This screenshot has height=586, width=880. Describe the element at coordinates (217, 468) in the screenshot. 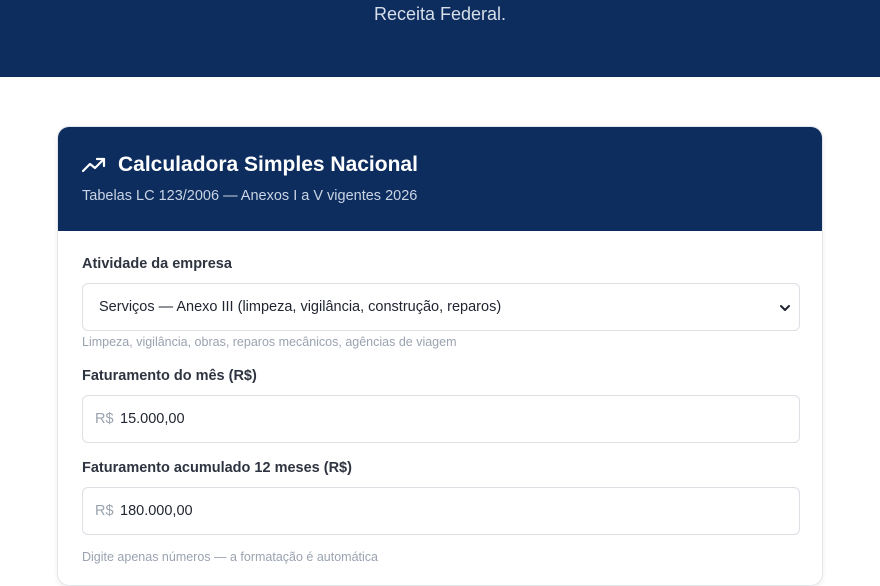

I see `annual-revenue-label: Faturamento acumulado 12 meses (R$)` at that location.